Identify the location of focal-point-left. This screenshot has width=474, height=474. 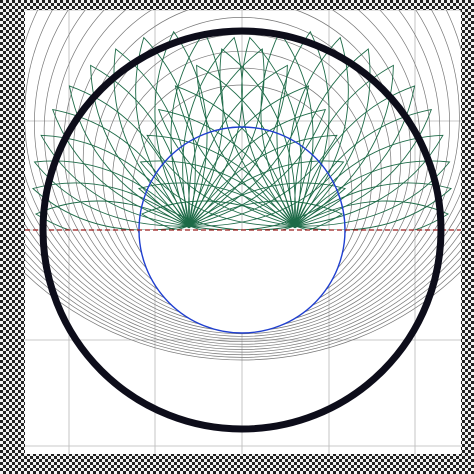
(189, 226).